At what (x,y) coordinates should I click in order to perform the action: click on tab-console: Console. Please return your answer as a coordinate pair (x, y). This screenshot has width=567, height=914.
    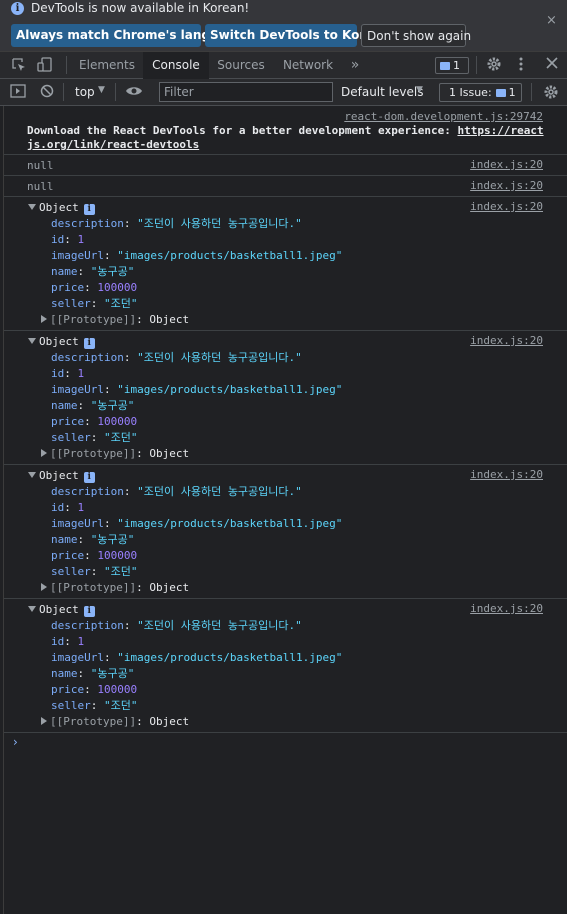
    Looking at the image, I should click on (176, 65).